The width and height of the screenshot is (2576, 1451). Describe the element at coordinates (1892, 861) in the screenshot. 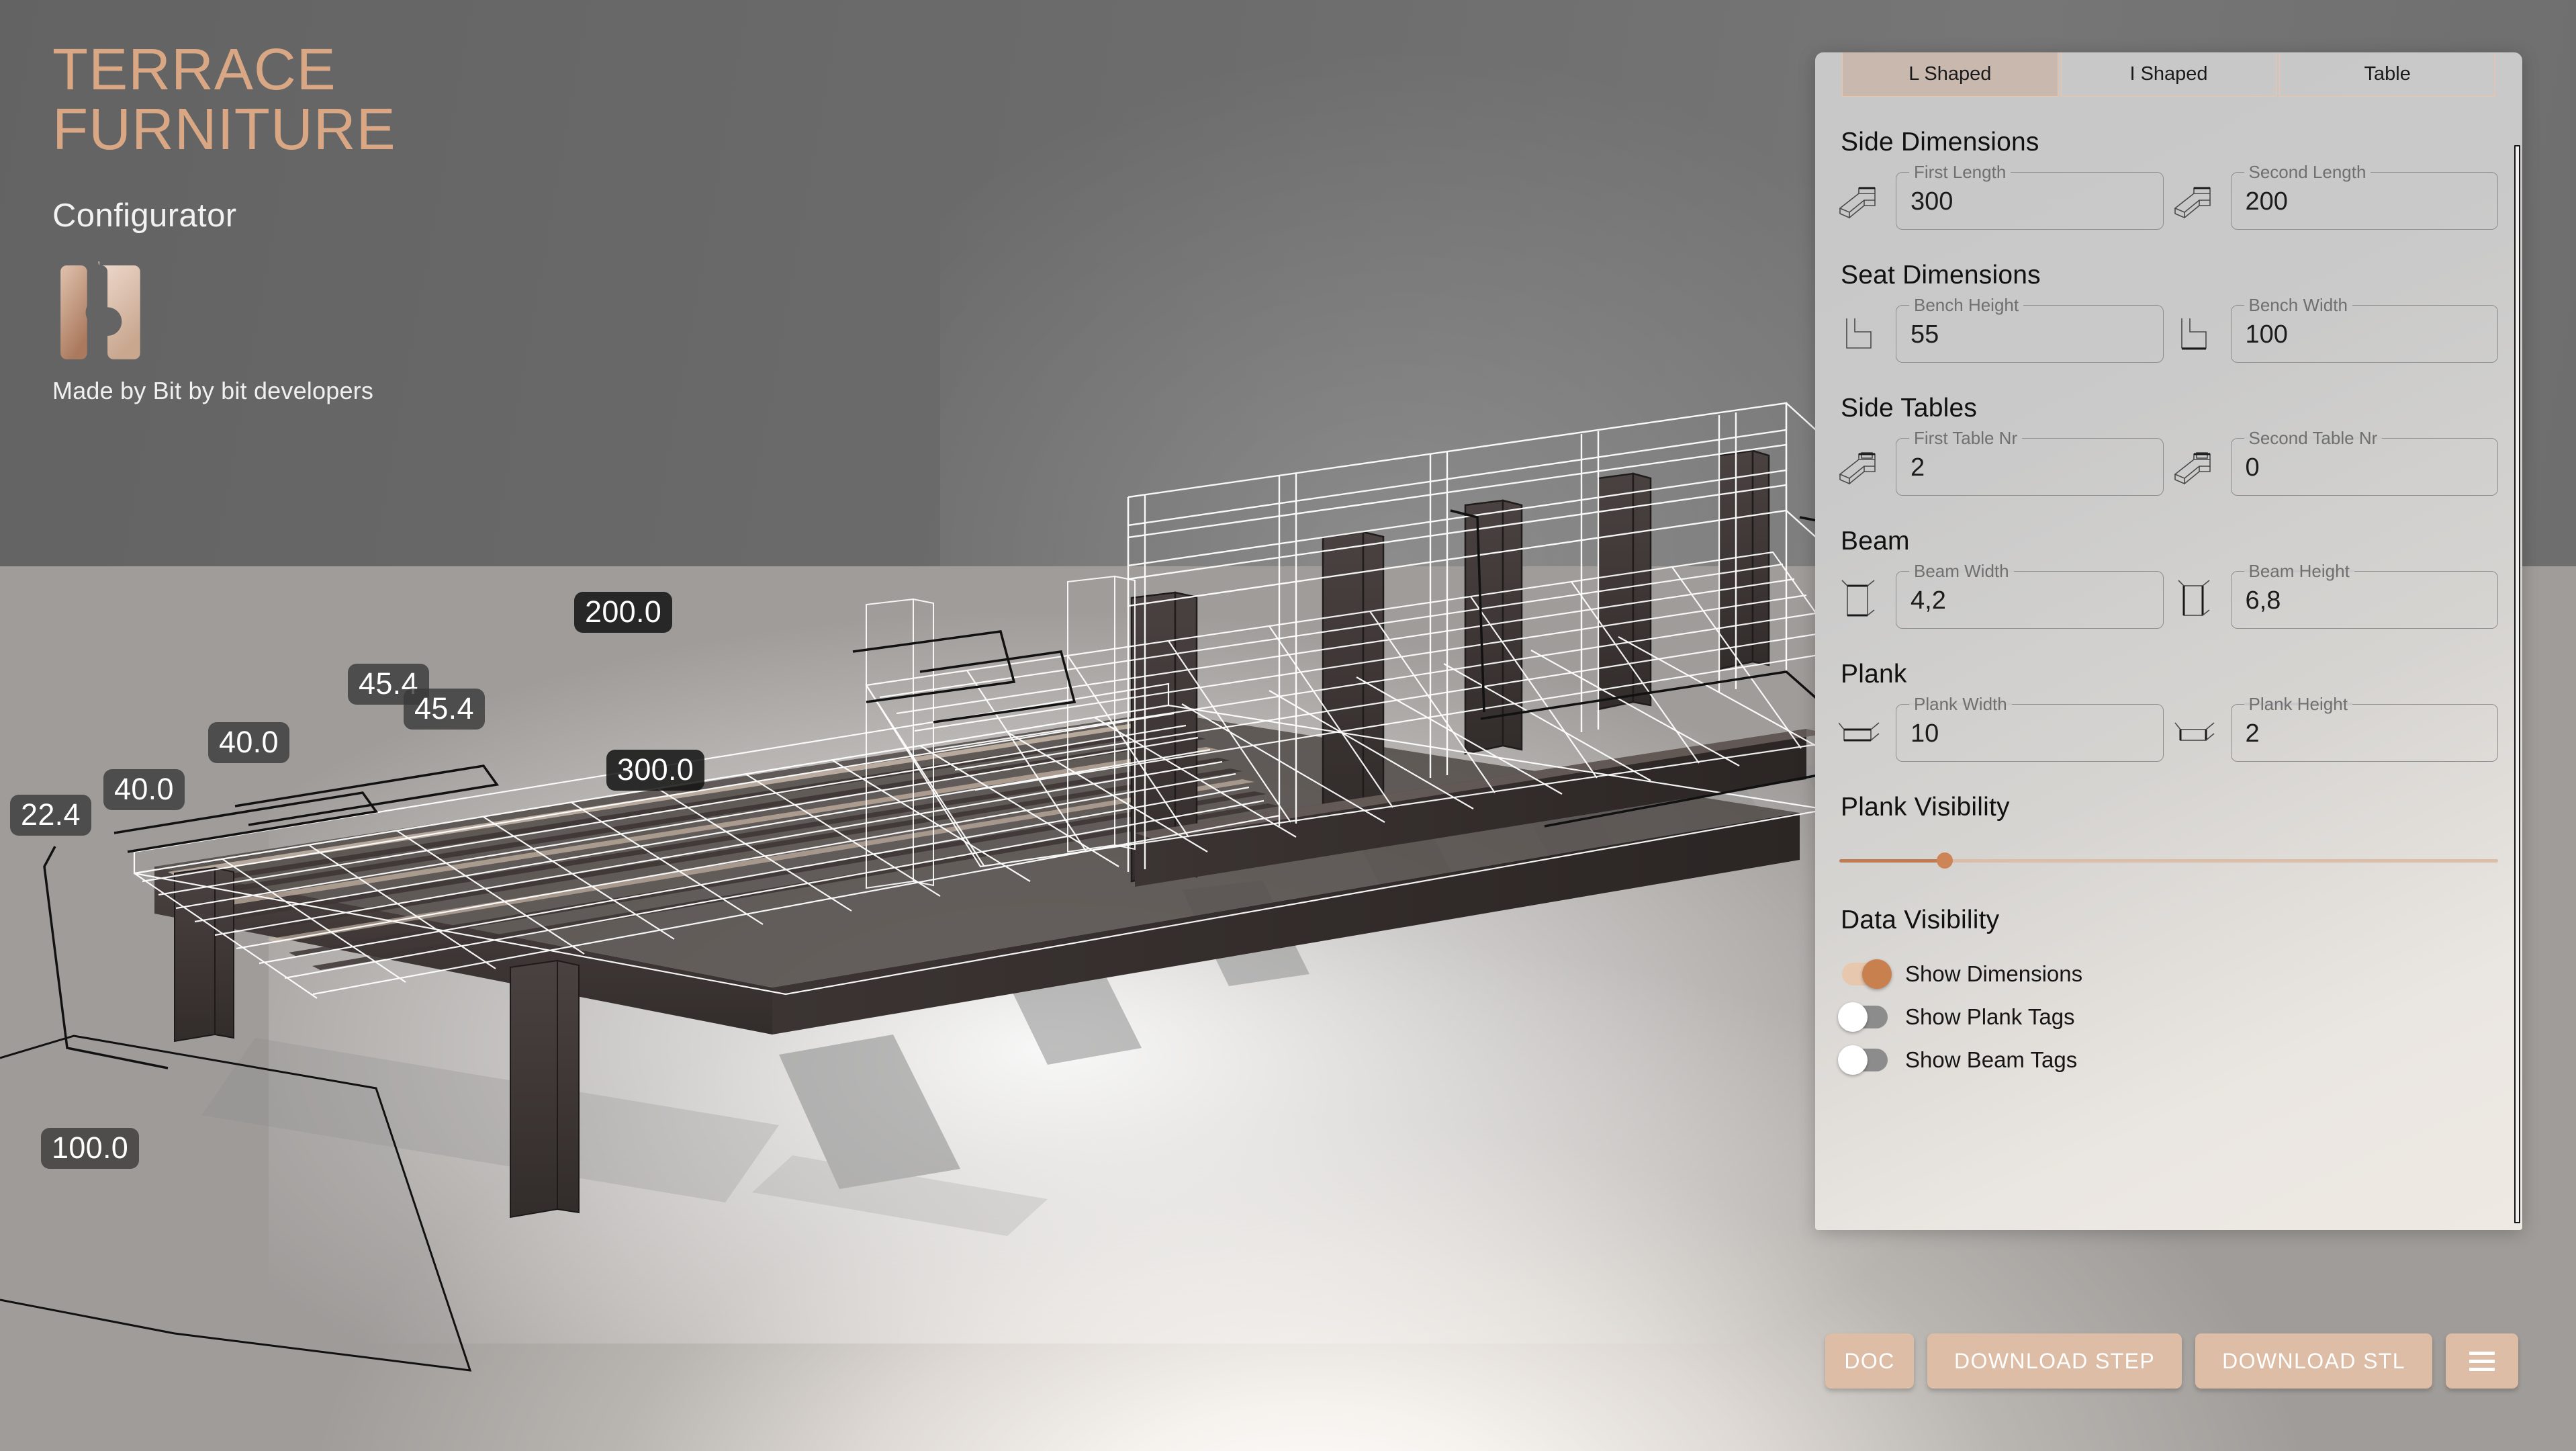

I see `slider-fill` at that location.